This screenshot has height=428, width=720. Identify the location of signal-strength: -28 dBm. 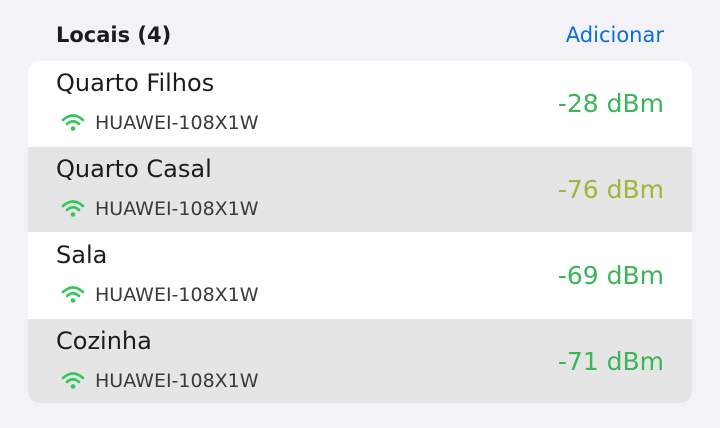
(610, 103).